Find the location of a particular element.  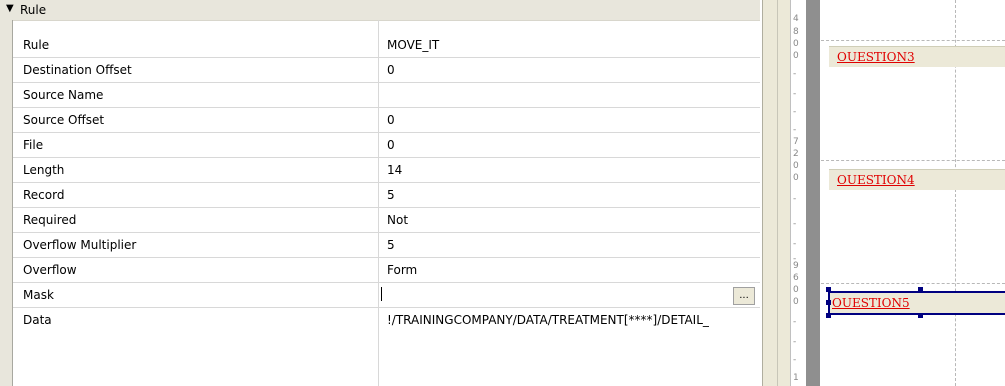

question-field-selected: OUESTION5 is located at coordinates (916, 303).